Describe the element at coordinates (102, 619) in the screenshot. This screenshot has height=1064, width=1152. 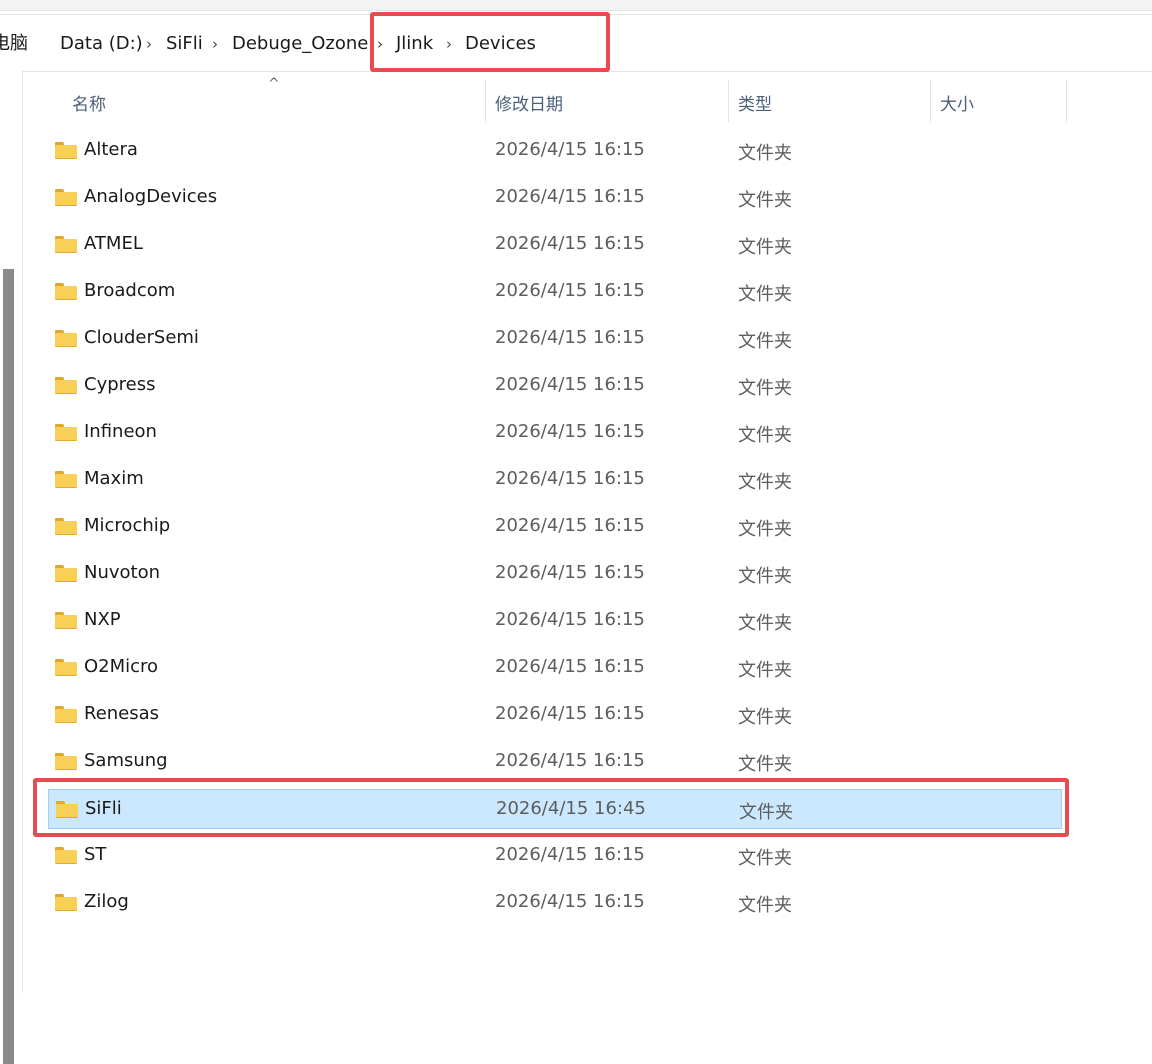
I see `file-name: NXP` at that location.